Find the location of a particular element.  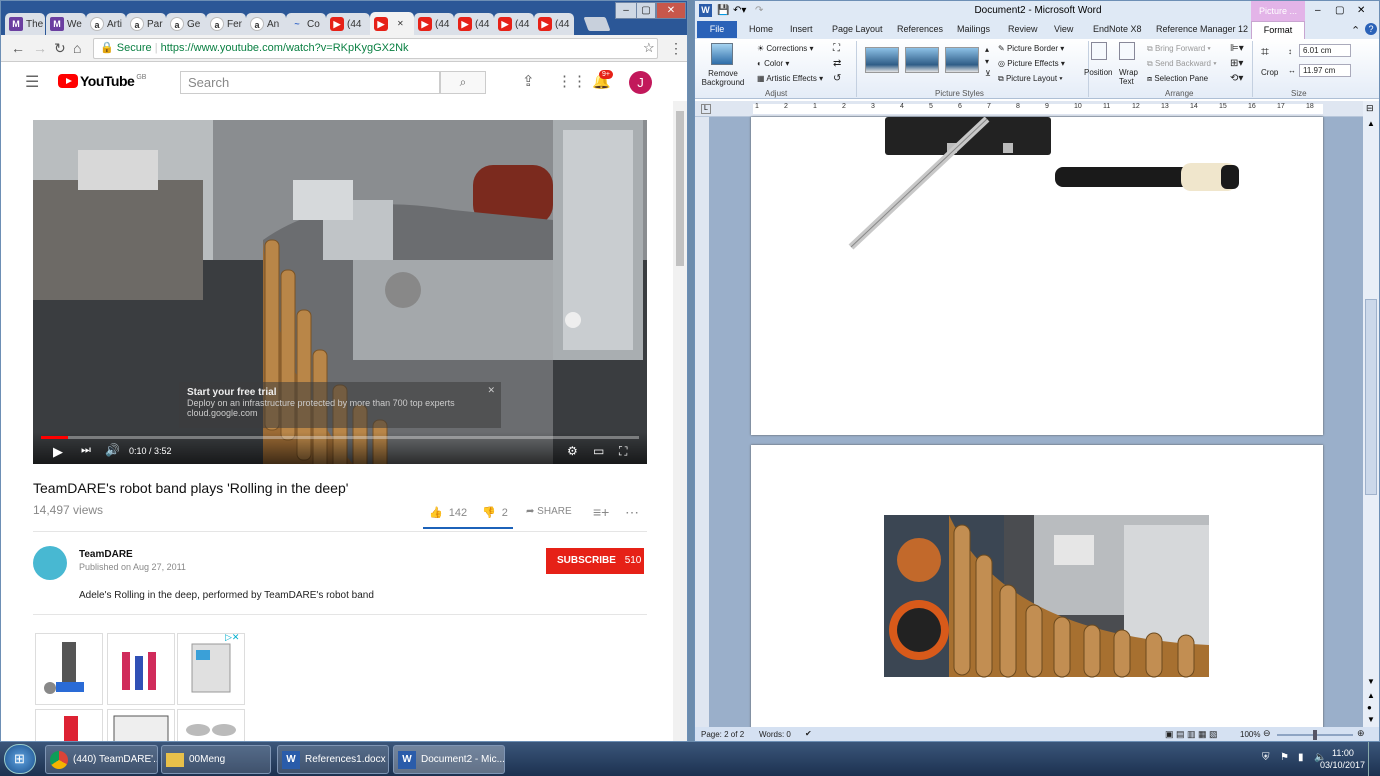

tab-format: Format is located at coordinates (1278, 30).